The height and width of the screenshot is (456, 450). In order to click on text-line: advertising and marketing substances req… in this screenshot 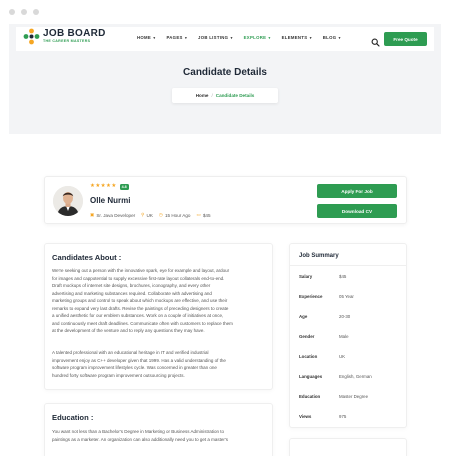, I will do `click(132, 293)`.